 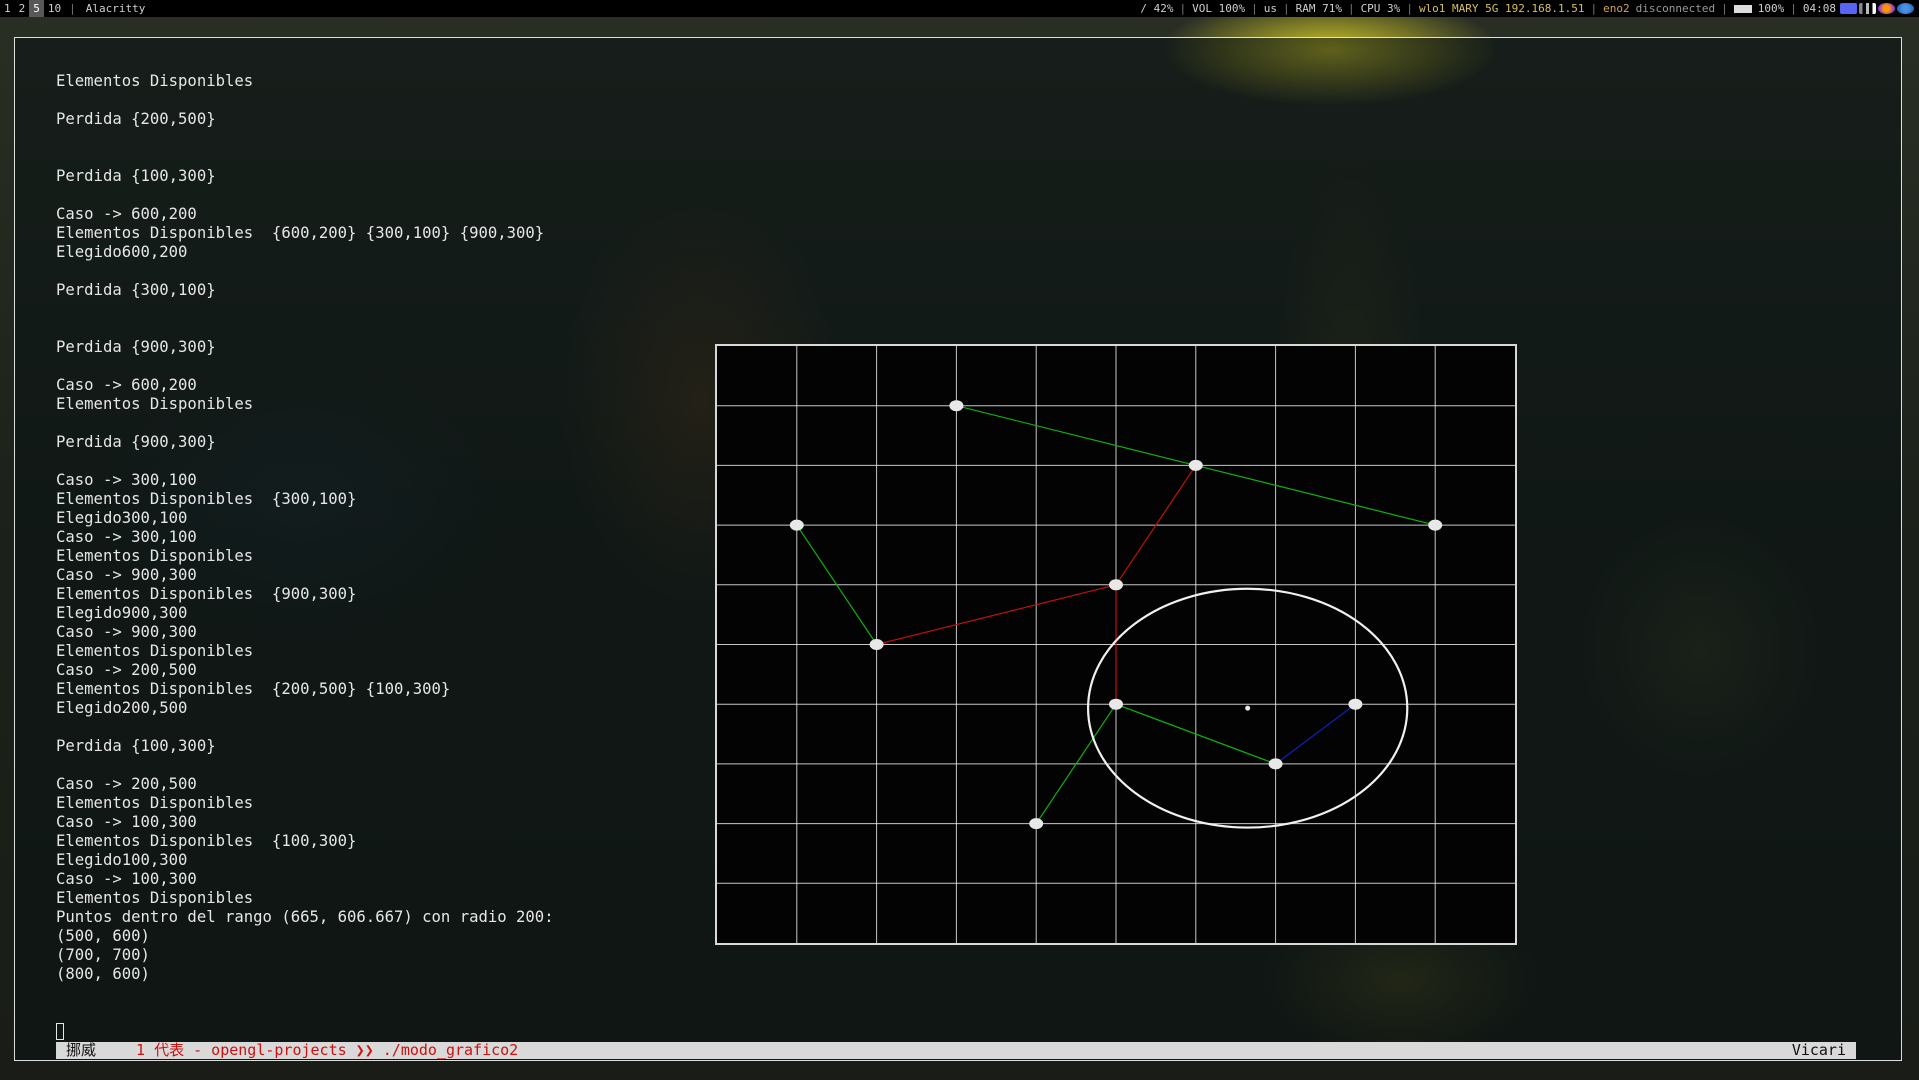 What do you see at coordinates (103, 955) in the screenshot?
I see `terminal-line: (700, 700)` at bounding box center [103, 955].